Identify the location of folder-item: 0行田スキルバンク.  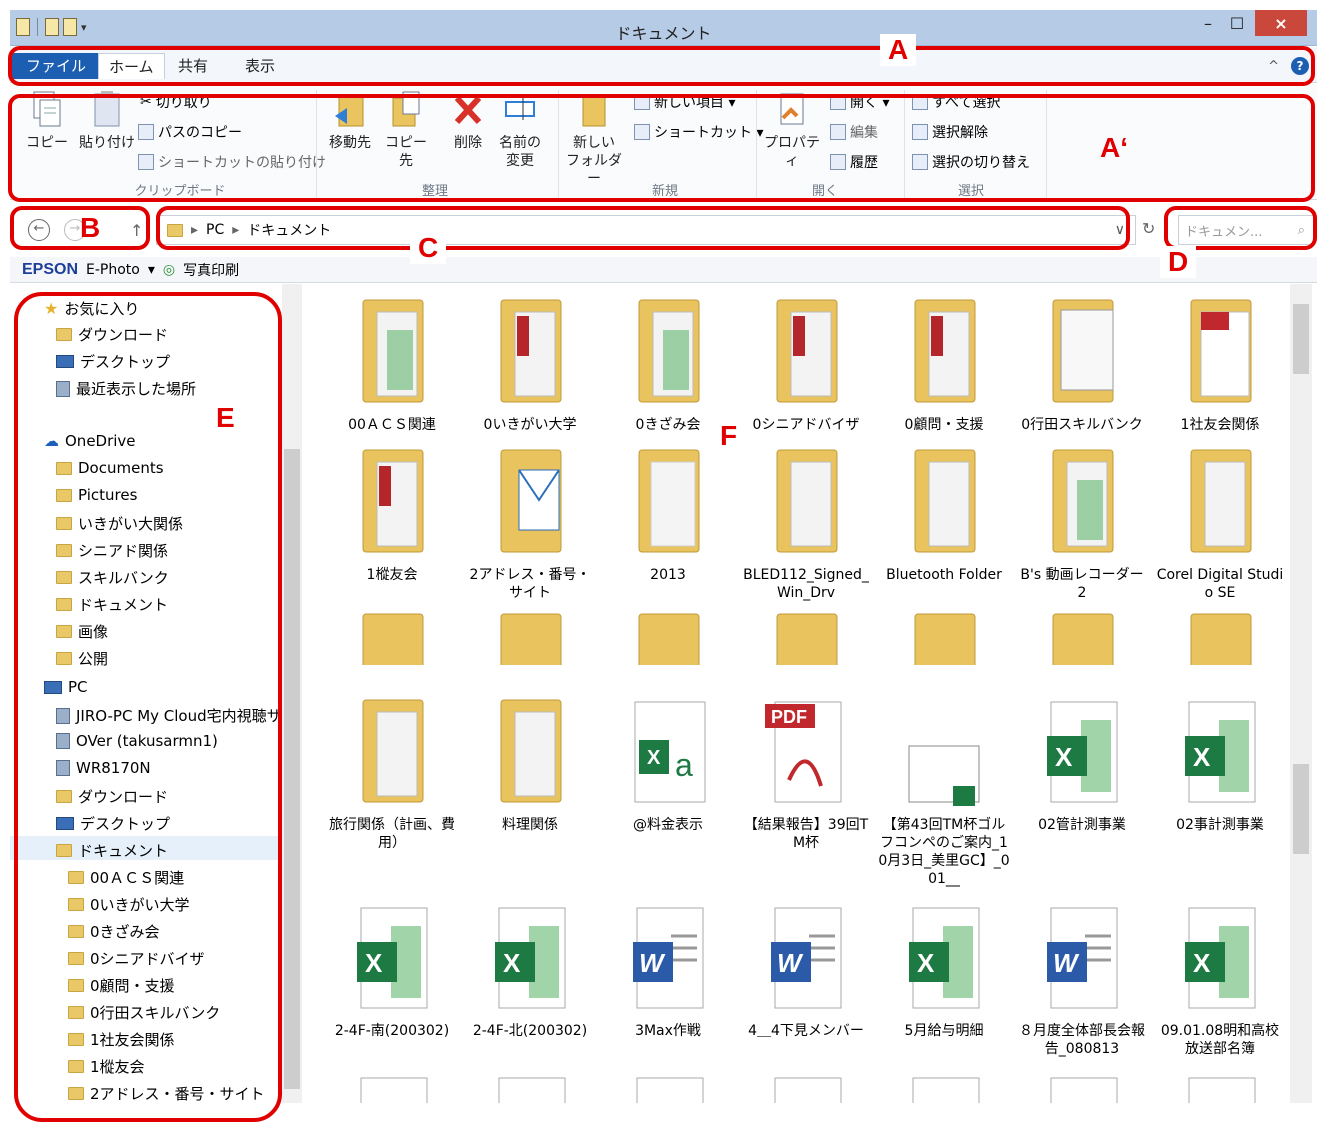
(1082, 362).